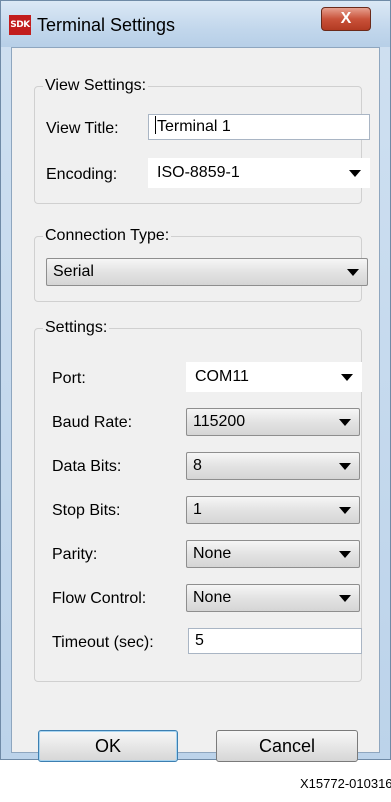 The height and width of the screenshot is (802, 391). I want to click on connection-type-label: Connection Type:, so click(107, 236).